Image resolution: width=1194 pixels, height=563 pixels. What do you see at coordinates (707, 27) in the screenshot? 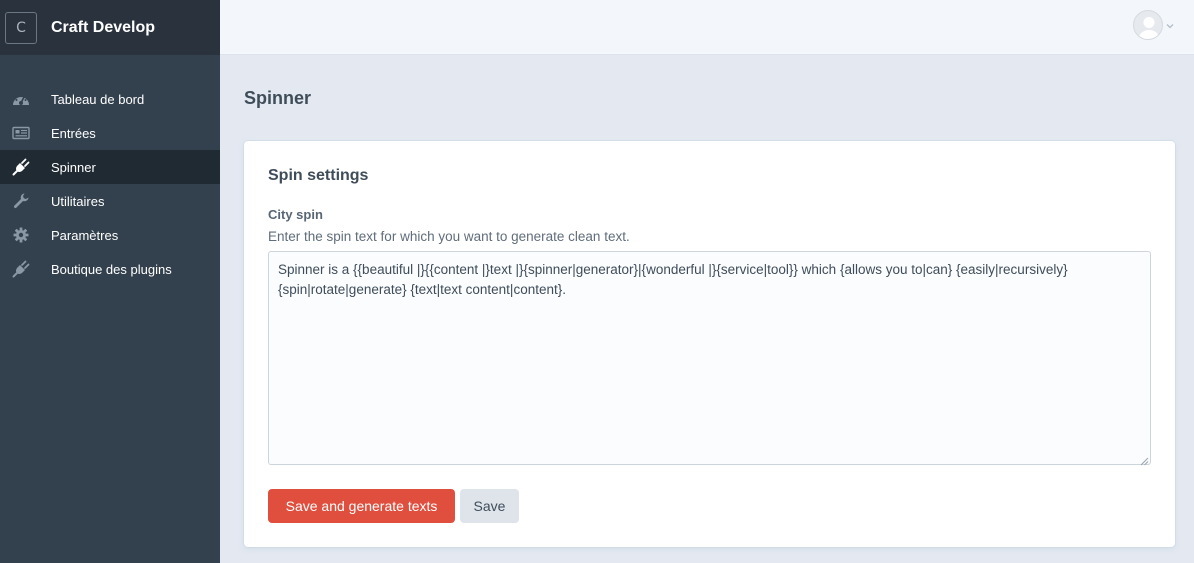
I see `top-bar` at bounding box center [707, 27].